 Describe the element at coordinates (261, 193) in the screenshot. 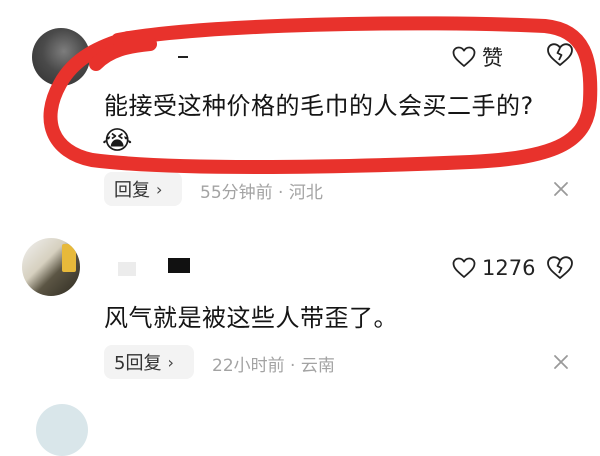

I see `comment-meta: 55分钟前 · 河北` at that location.